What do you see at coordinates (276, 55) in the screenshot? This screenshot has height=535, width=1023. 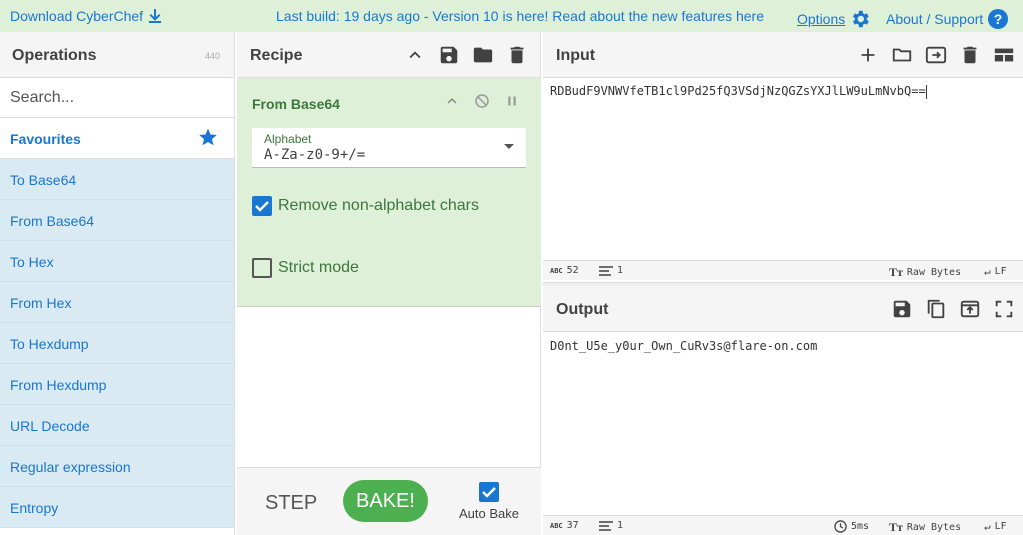 I see `recipe-title: Recipe` at bounding box center [276, 55].